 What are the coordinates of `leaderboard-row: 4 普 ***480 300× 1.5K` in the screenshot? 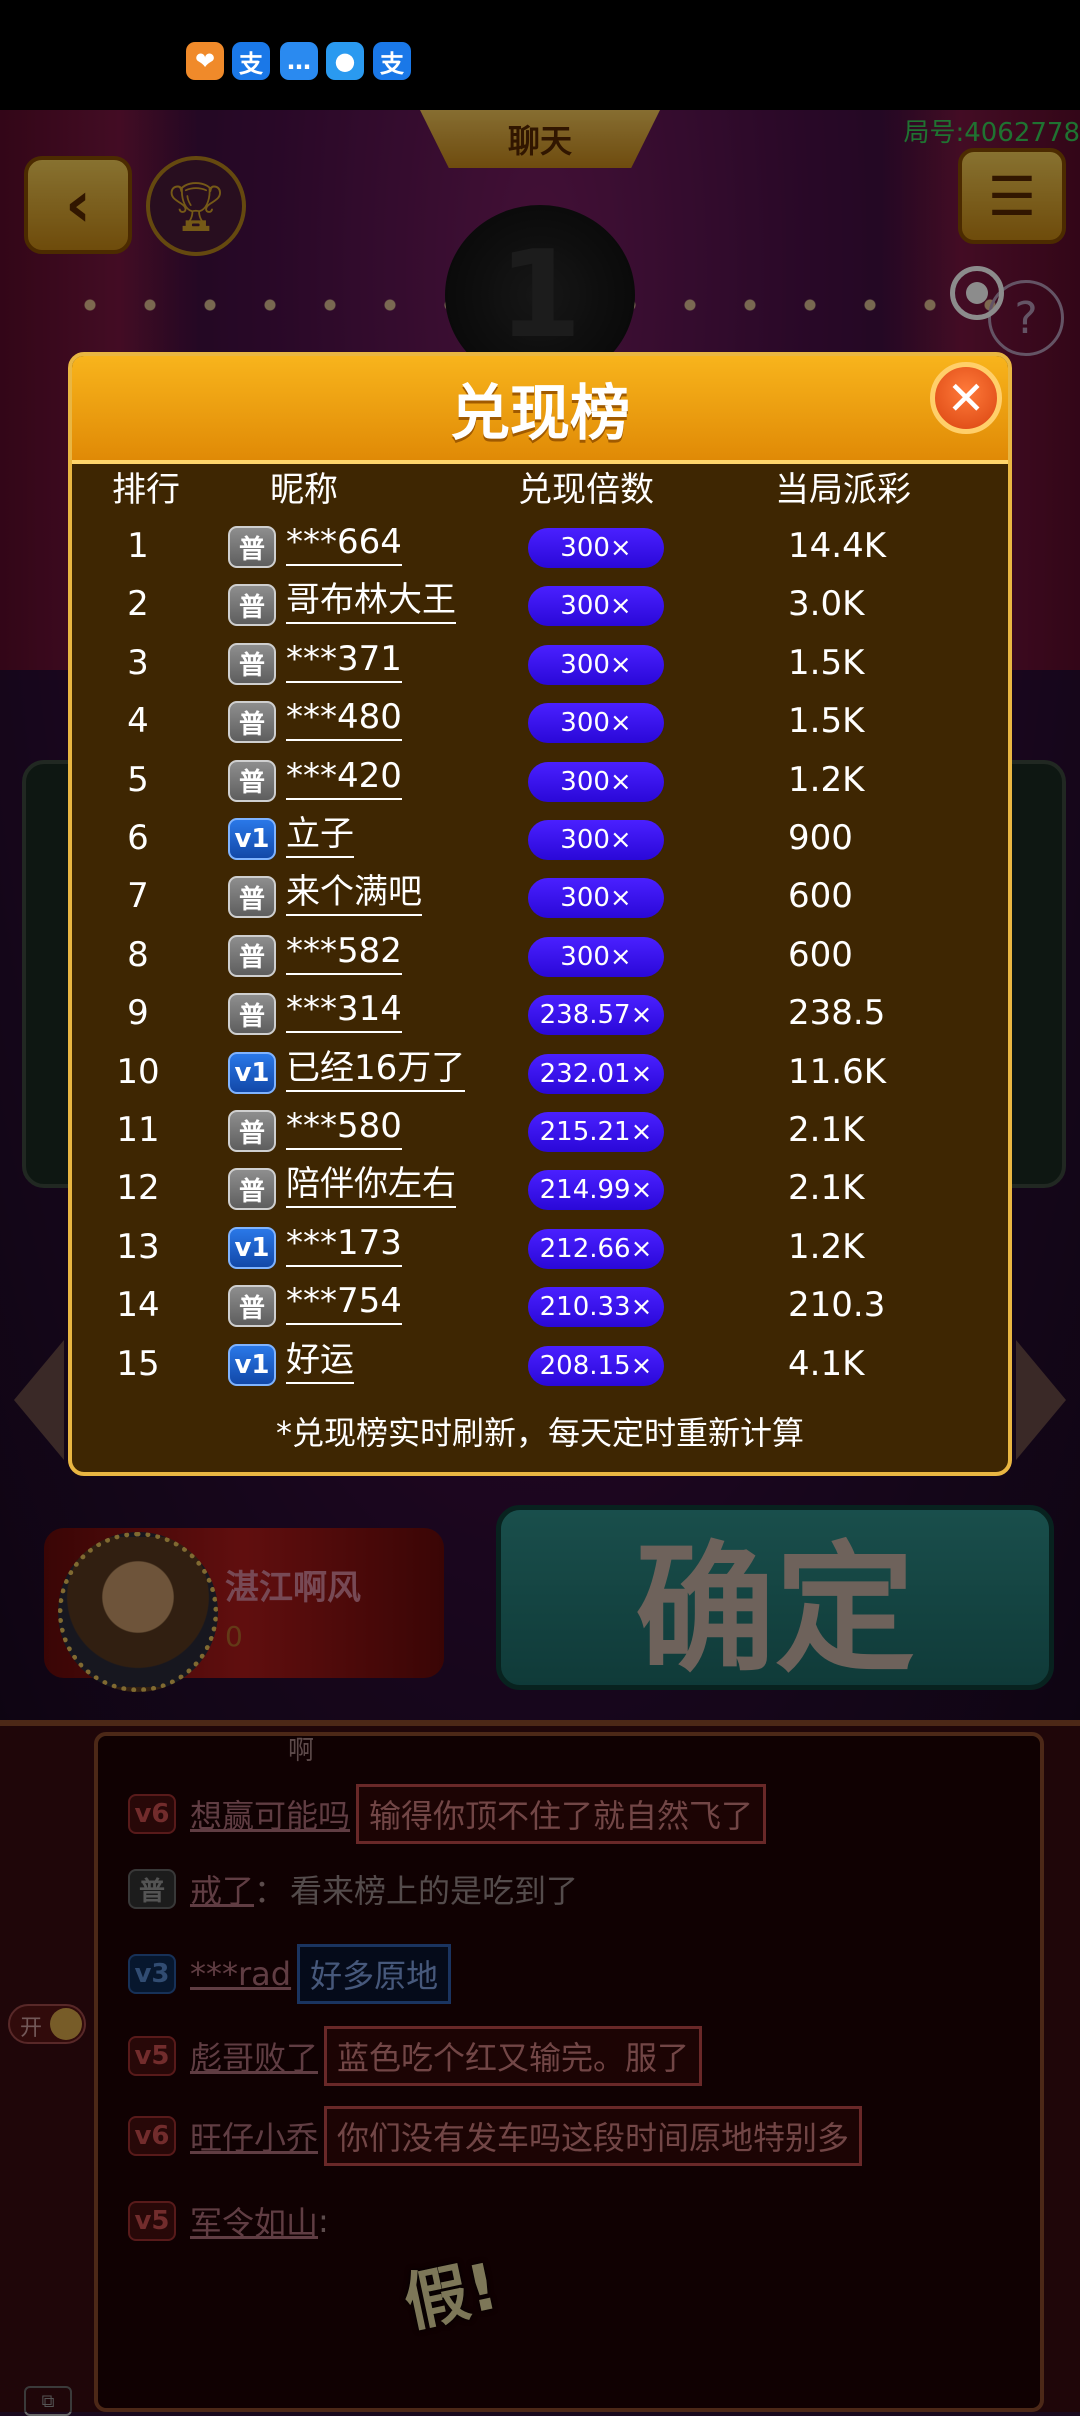 It's located at (540, 722).